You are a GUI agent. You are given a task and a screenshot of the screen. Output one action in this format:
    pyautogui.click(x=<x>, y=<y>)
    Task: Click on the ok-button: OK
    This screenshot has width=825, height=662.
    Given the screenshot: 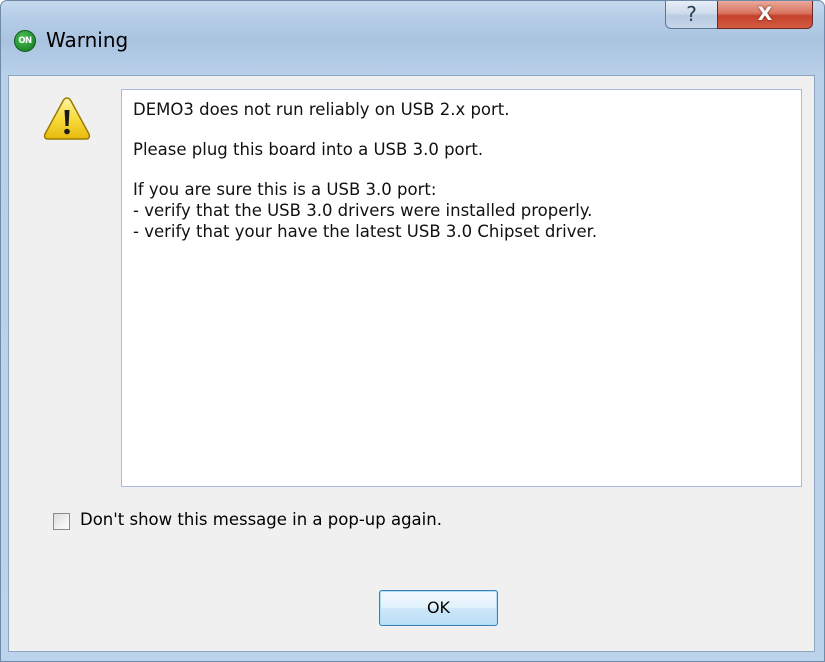 What is the action you would take?
    pyautogui.click(x=438, y=608)
    